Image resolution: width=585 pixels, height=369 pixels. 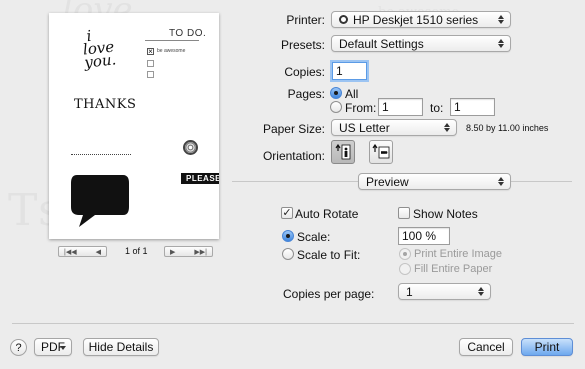 What do you see at coordinates (305, 20) in the screenshot?
I see `printer-label: Printer:` at bounding box center [305, 20].